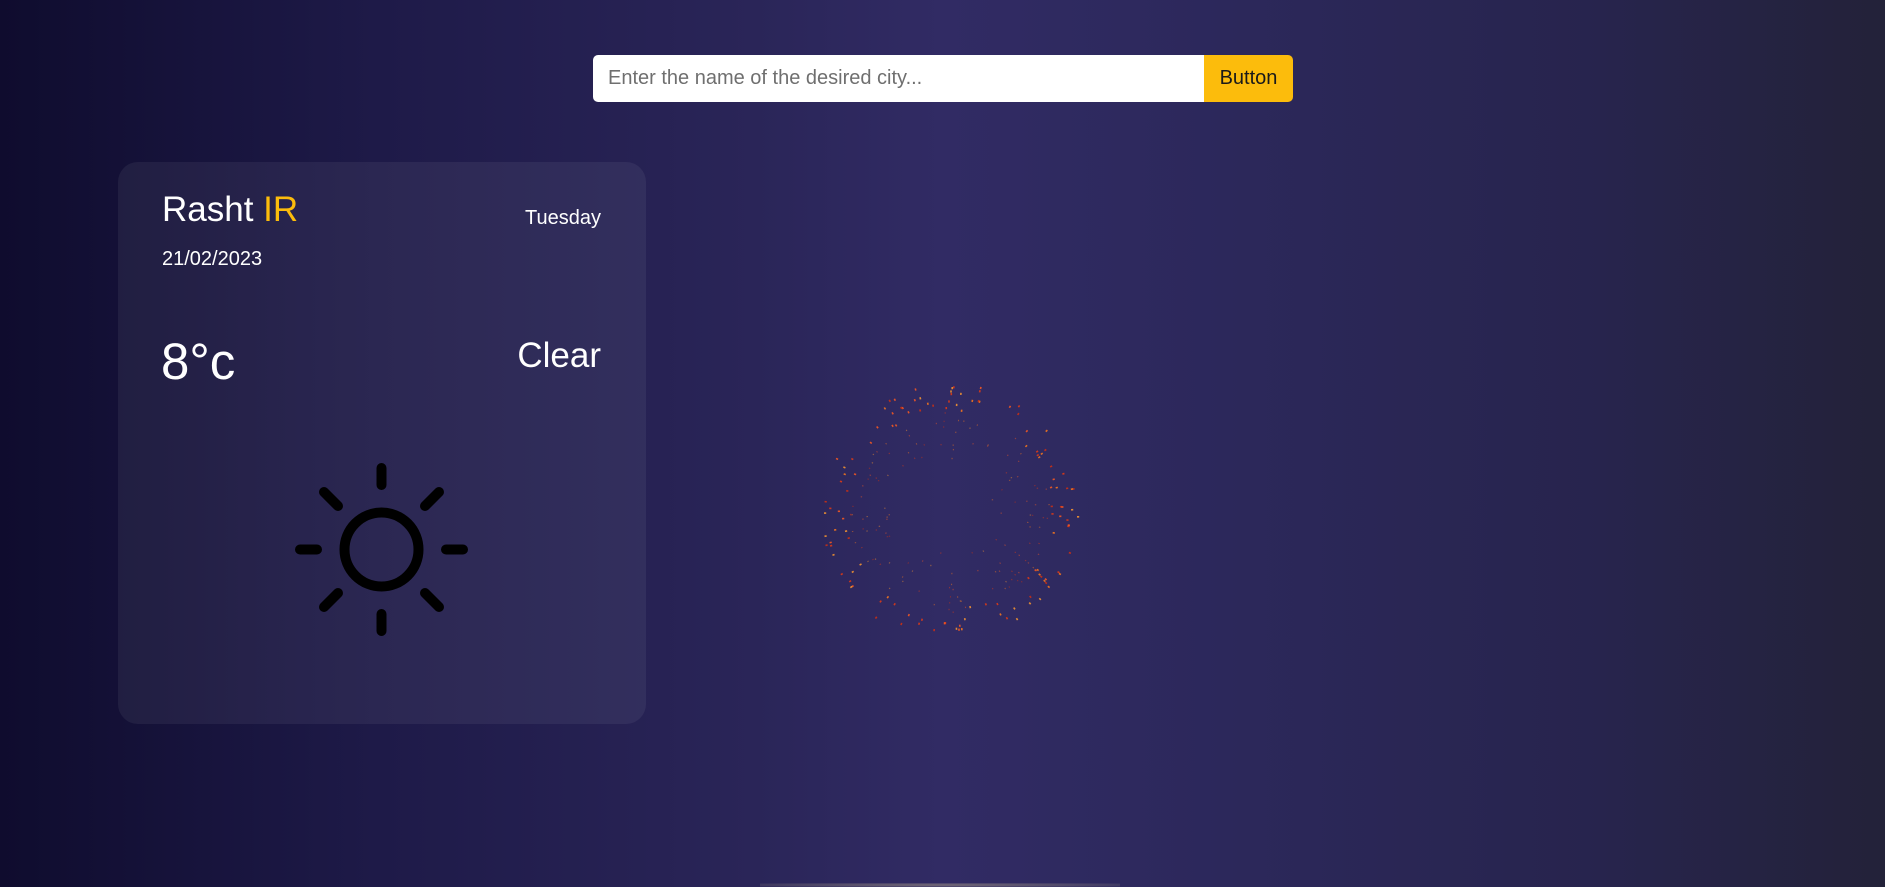  Describe the element at coordinates (898, 78) in the screenshot. I see `city-search-input` at that location.